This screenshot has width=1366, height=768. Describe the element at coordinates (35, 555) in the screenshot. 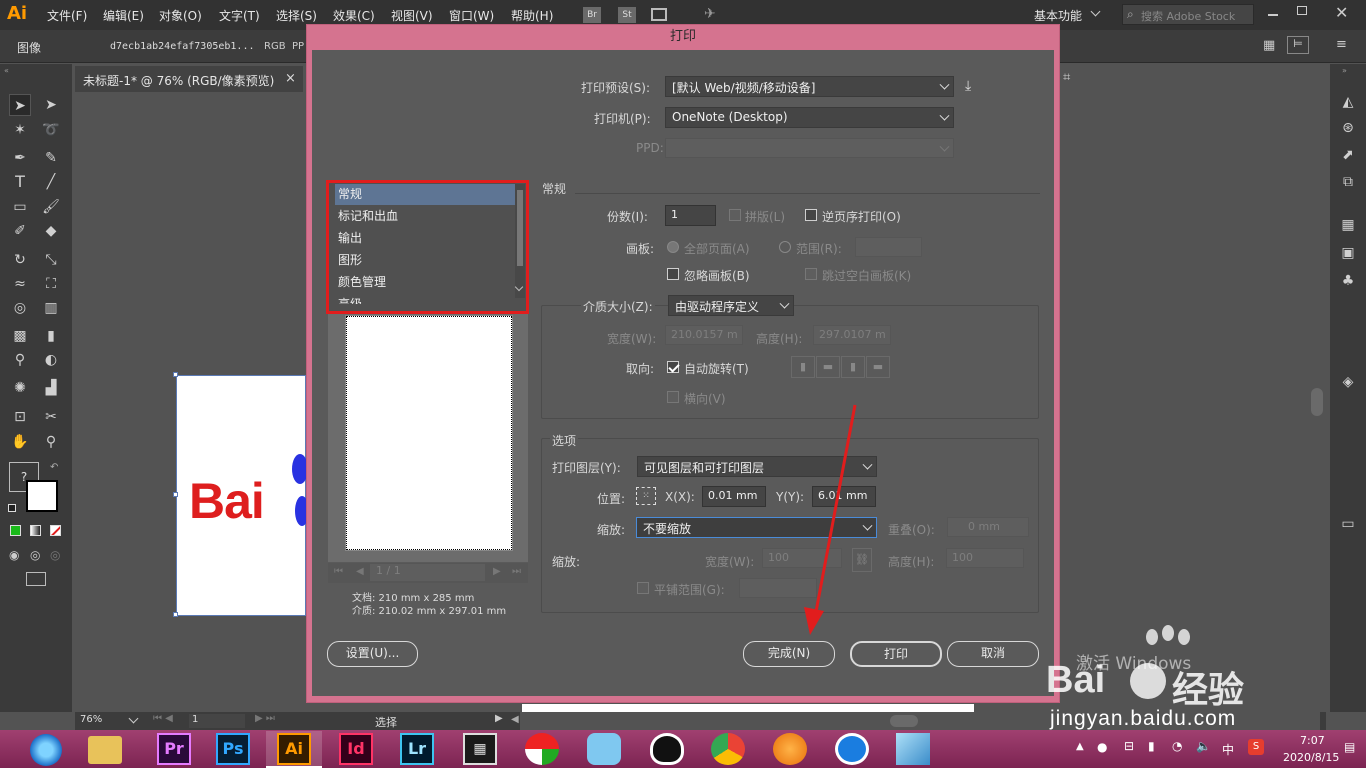

I see `draw-behind-icon: ◎` at that location.